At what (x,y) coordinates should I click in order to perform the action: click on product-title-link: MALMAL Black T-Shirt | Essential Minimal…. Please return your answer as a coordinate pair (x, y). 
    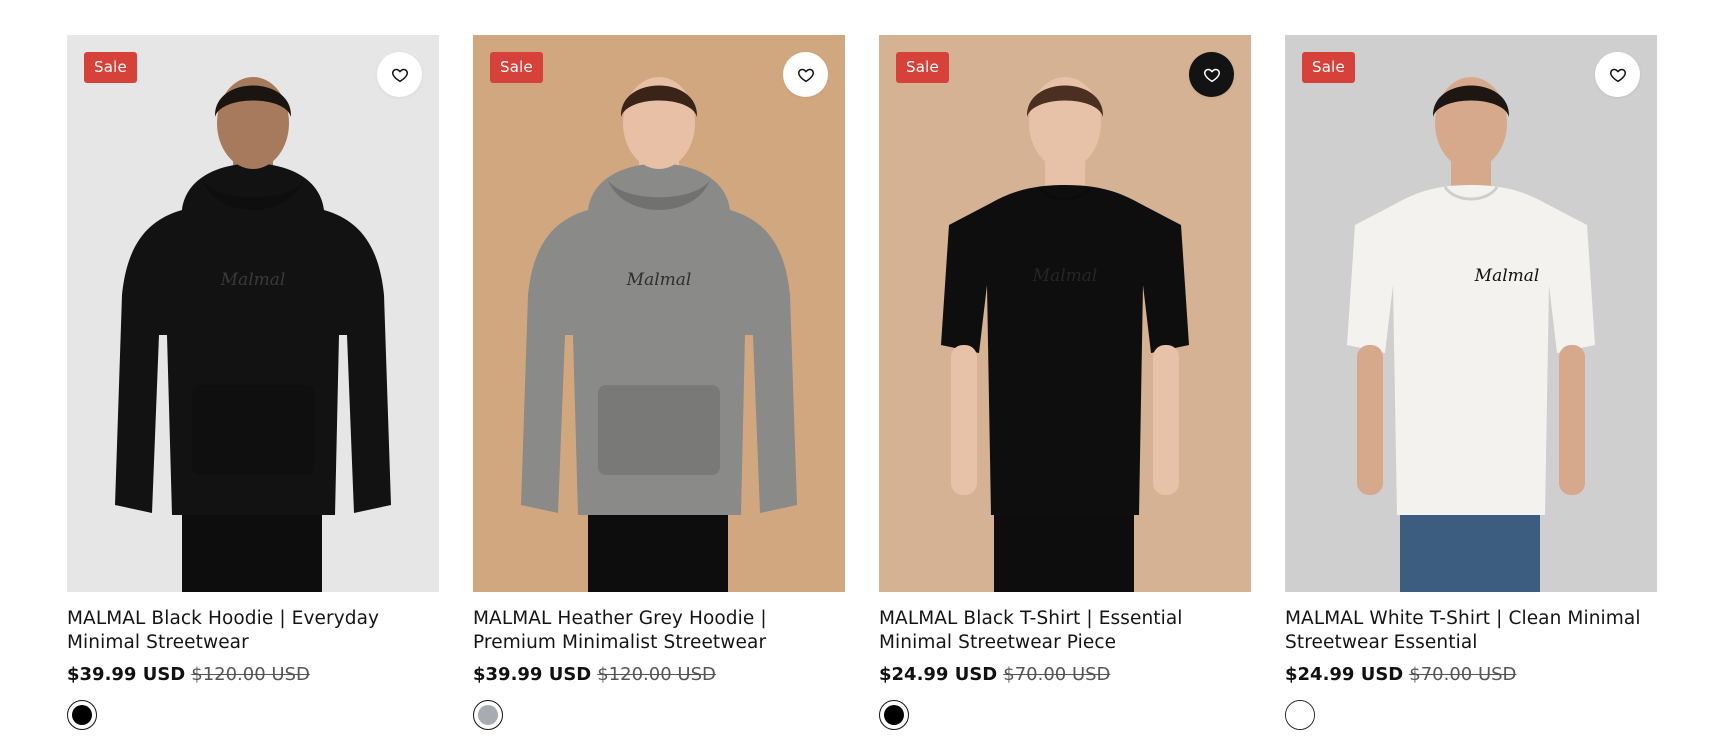
    Looking at the image, I should click on (1065, 631).